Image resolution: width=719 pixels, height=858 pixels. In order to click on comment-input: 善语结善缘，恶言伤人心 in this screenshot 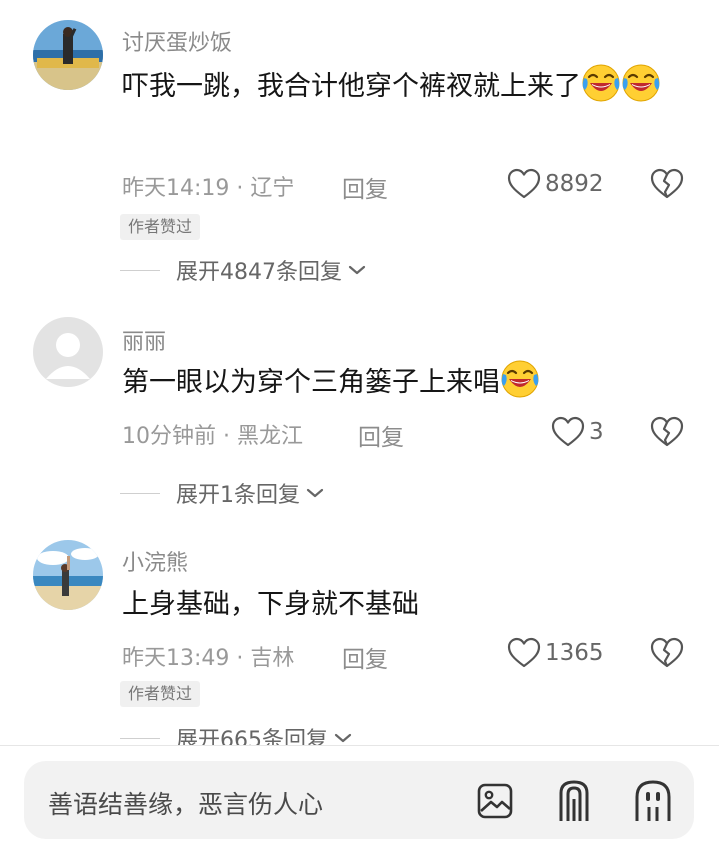, I will do `click(185, 803)`.